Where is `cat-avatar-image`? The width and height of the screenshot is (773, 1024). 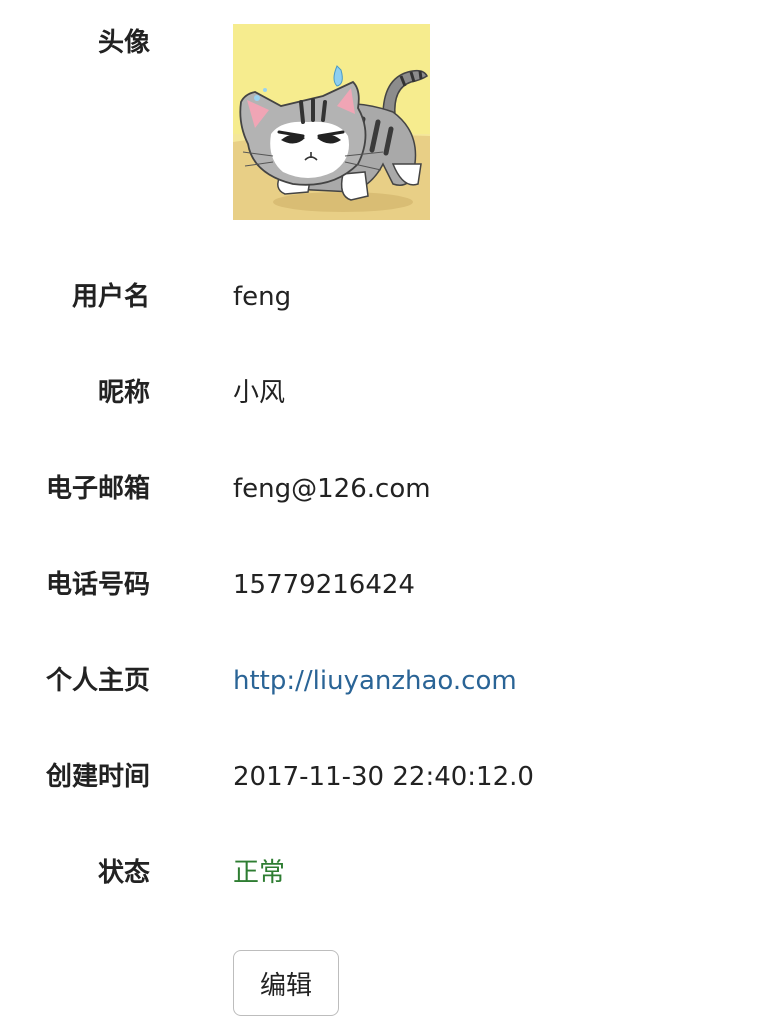 cat-avatar-image is located at coordinates (331, 122).